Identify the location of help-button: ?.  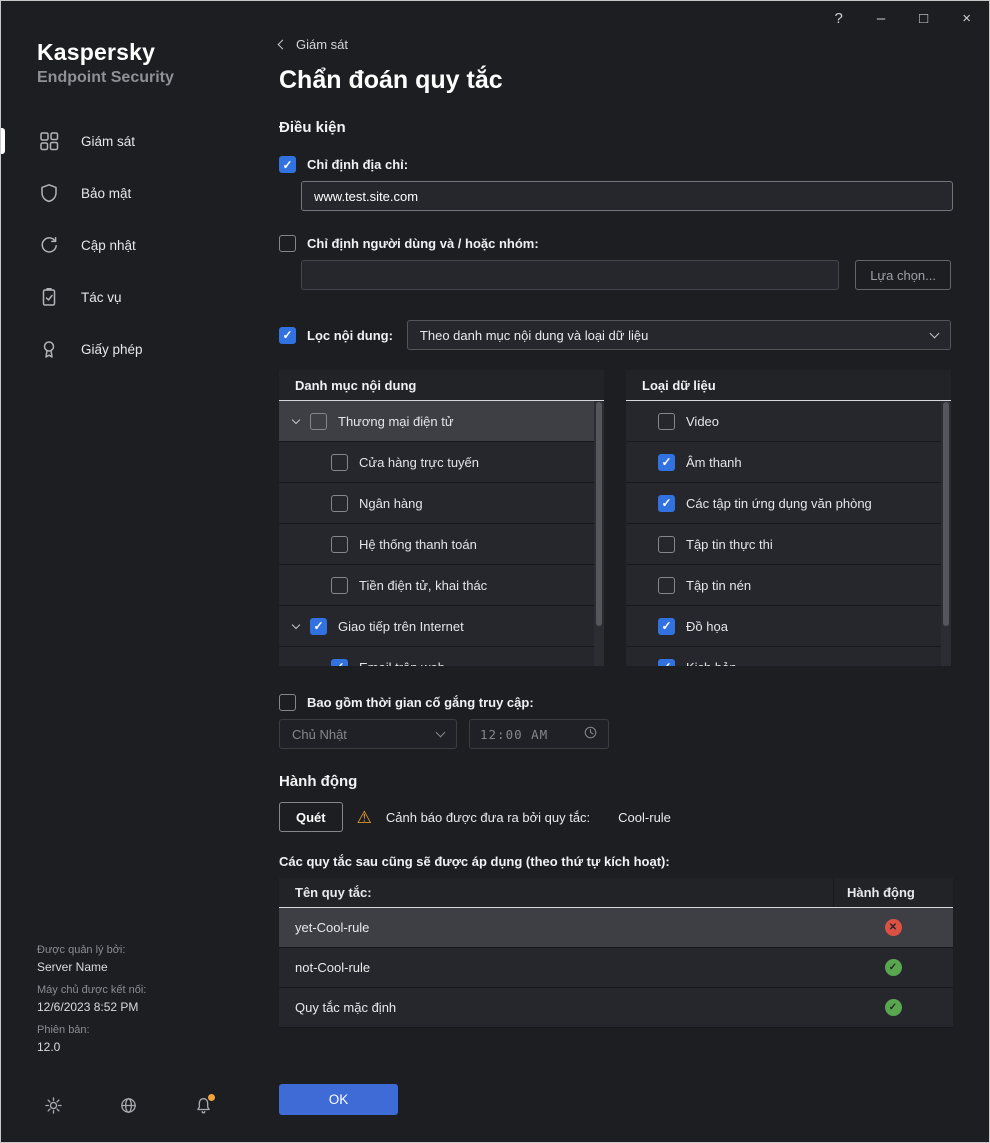
(838, 18).